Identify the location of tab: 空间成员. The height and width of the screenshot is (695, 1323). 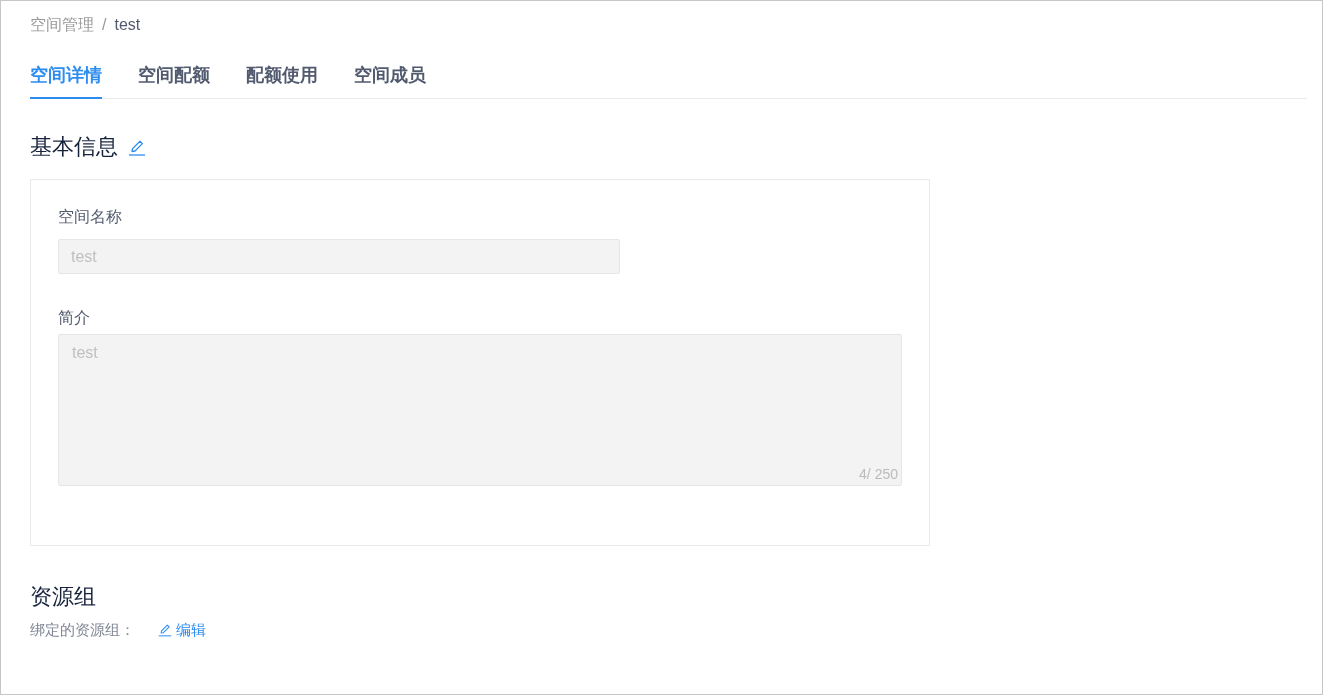
(390, 75).